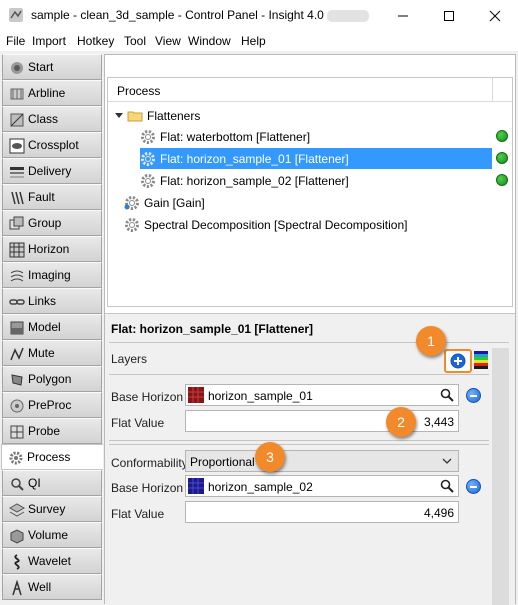  Describe the element at coordinates (473, 486) in the screenshot. I see `remove-layer-2-button` at that location.